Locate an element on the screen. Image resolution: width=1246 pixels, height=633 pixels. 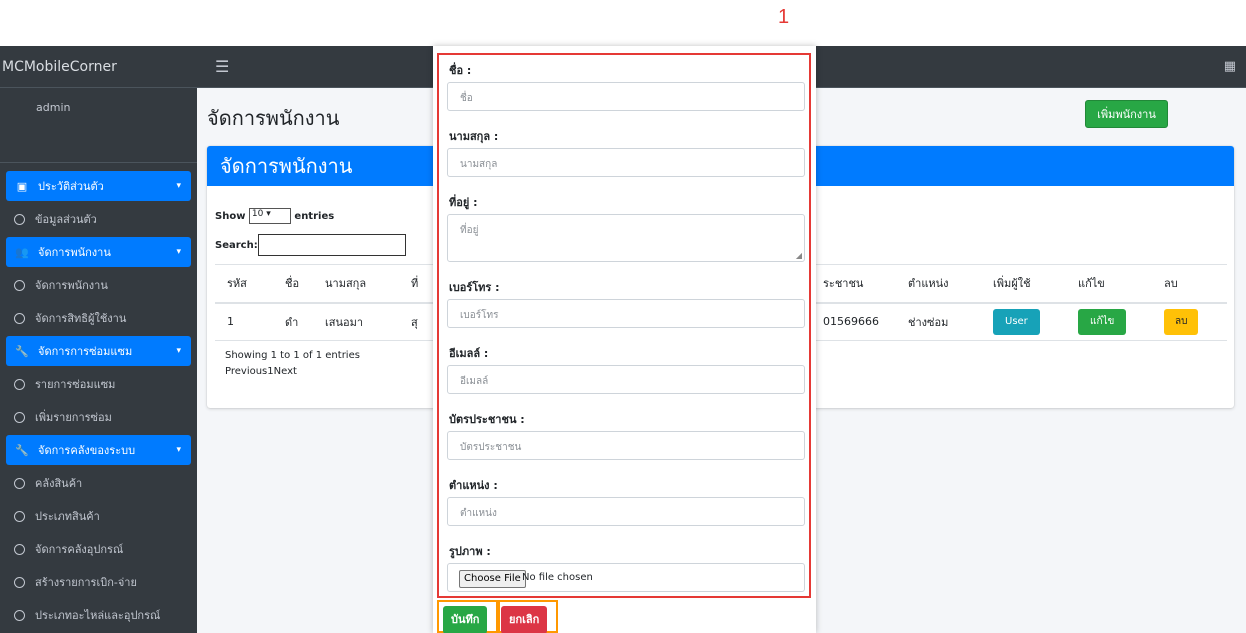
file-status: No file chosen is located at coordinates (557, 577).